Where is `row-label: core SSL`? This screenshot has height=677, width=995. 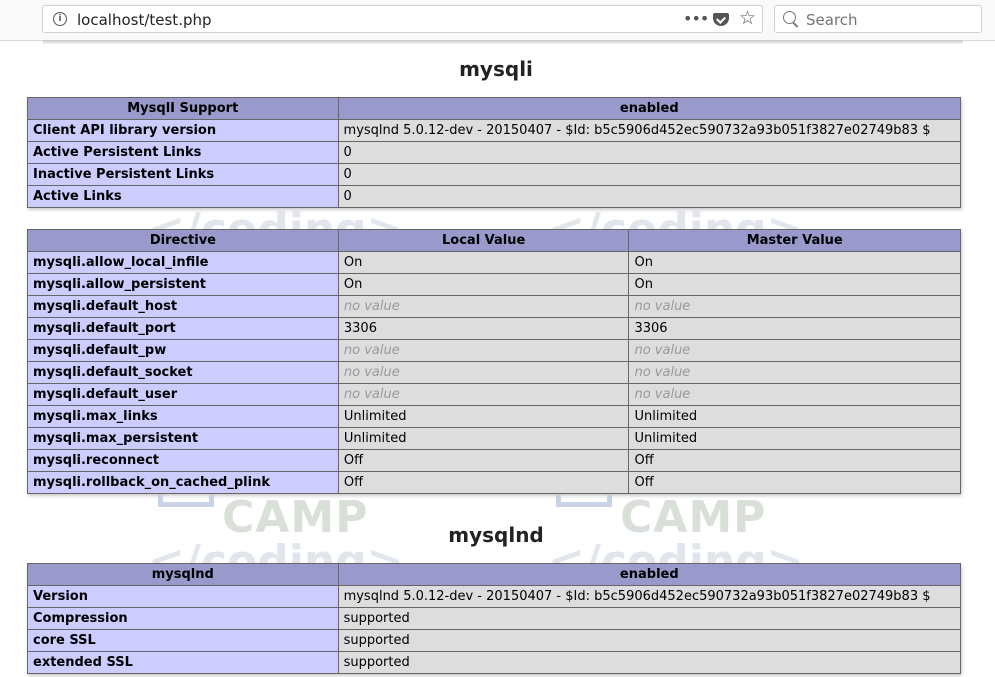
row-label: core SSL is located at coordinates (183, 640).